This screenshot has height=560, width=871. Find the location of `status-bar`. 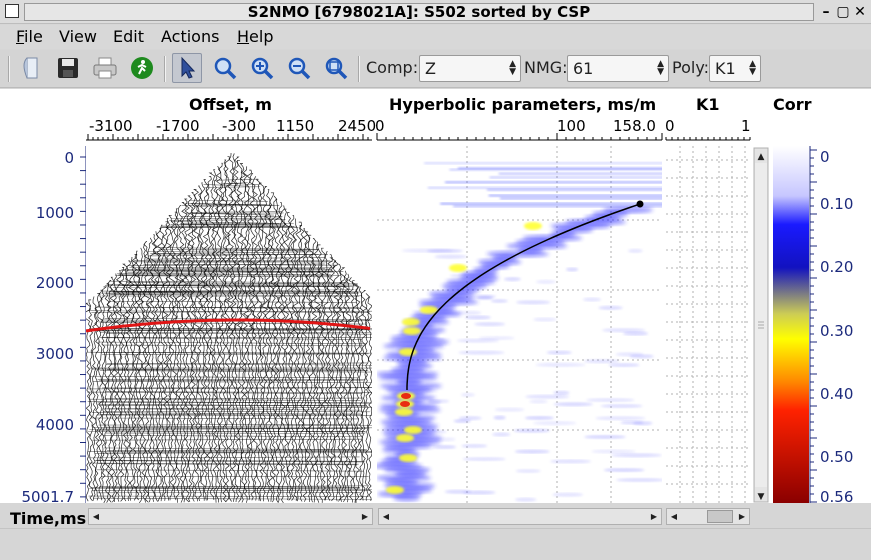

status-bar is located at coordinates (435, 544).